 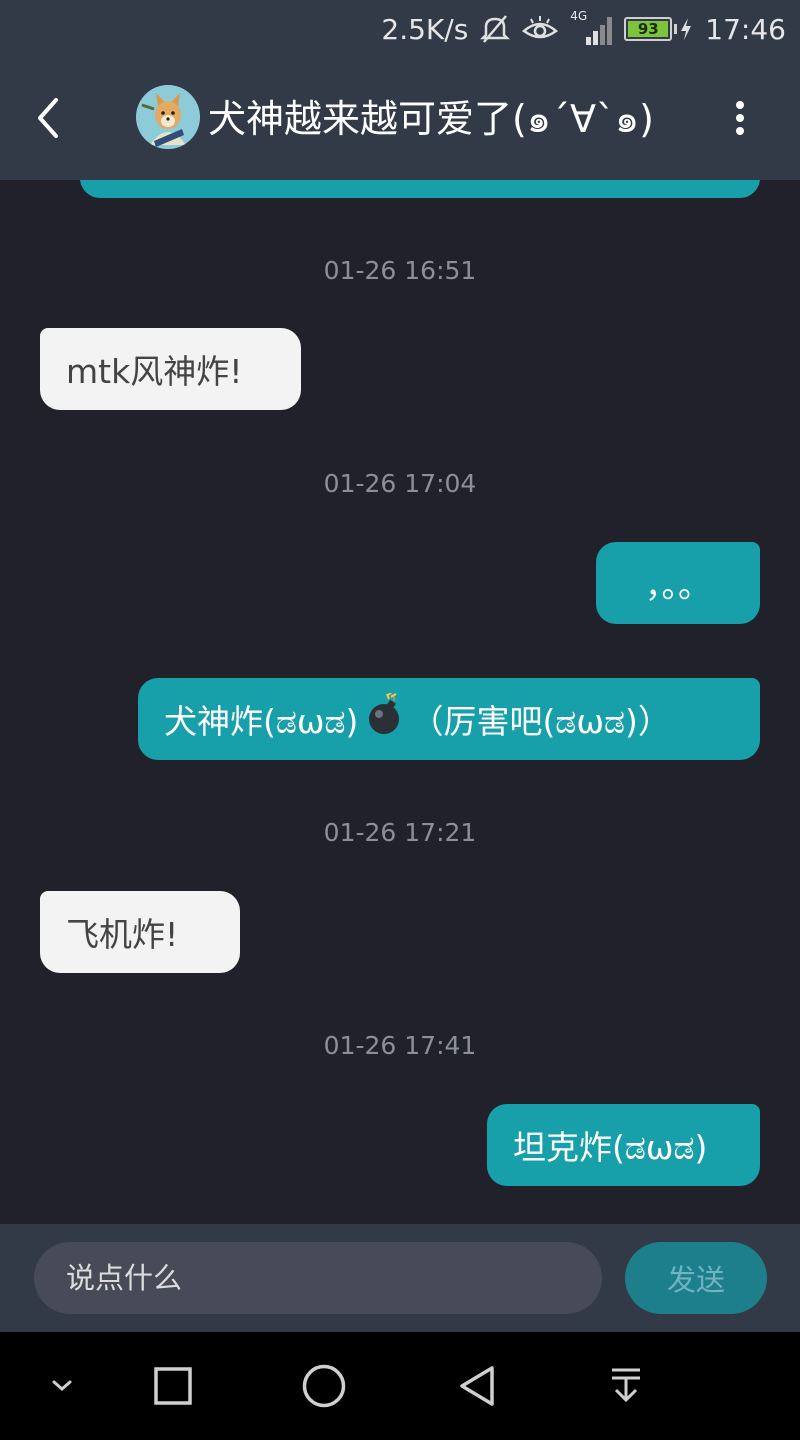 I want to click on message-text: ，。。, so click(x=678, y=585).